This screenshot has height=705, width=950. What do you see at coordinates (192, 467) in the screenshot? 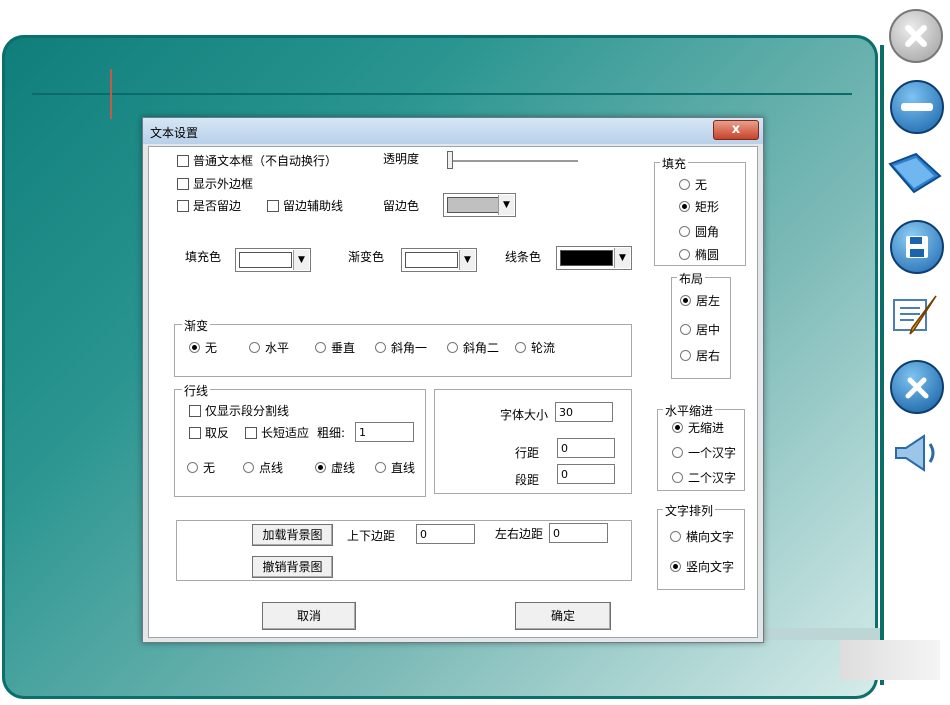
I see `line-style-none-radio` at bounding box center [192, 467].